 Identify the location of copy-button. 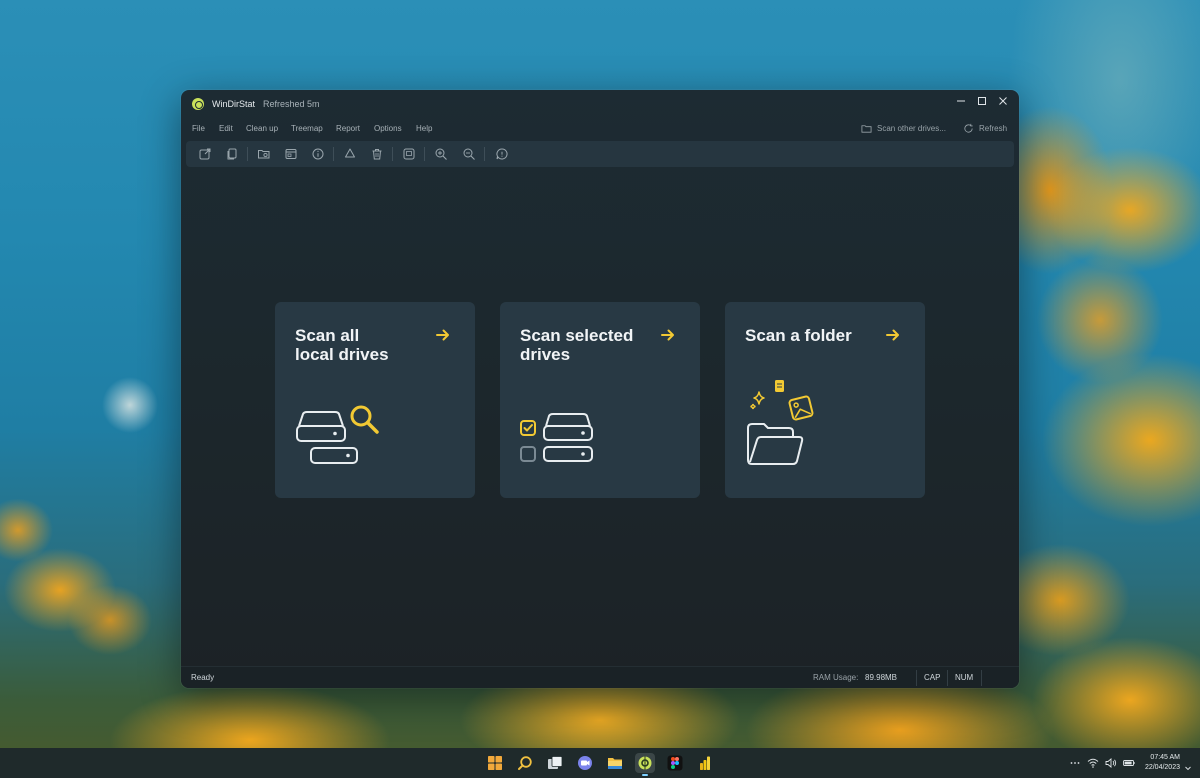
(232, 154).